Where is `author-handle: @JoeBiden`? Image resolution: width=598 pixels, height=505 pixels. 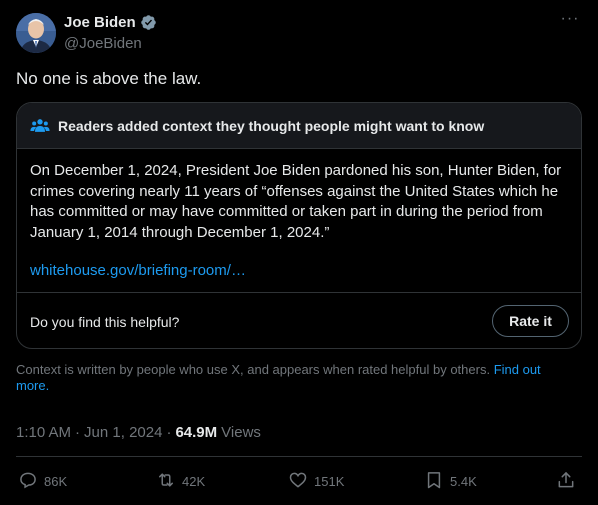
author-handle: @JoeBiden is located at coordinates (110, 43).